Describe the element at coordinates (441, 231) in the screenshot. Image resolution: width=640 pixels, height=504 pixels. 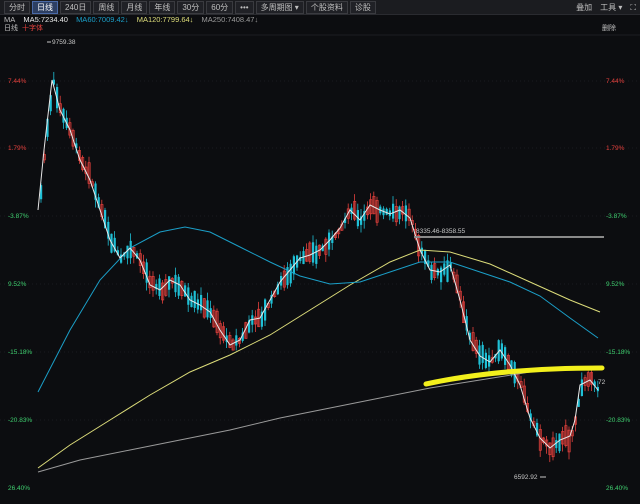
I see `price-band-label: 8335.46-8358.55` at that location.